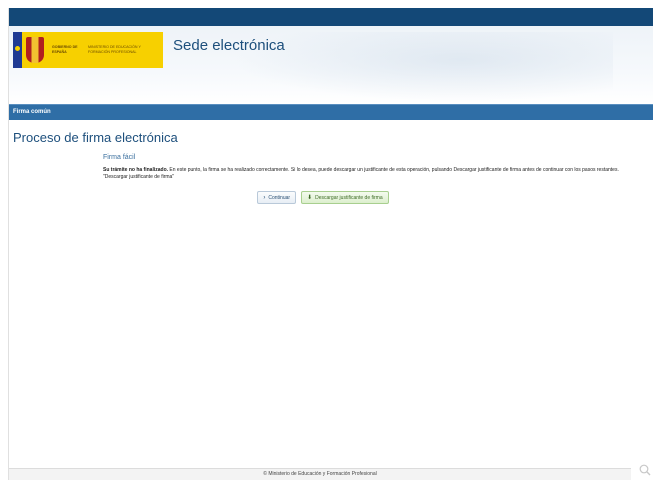  What do you see at coordinates (95, 137) in the screenshot?
I see `page-title: Proceso de firma electrónica` at bounding box center [95, 137].